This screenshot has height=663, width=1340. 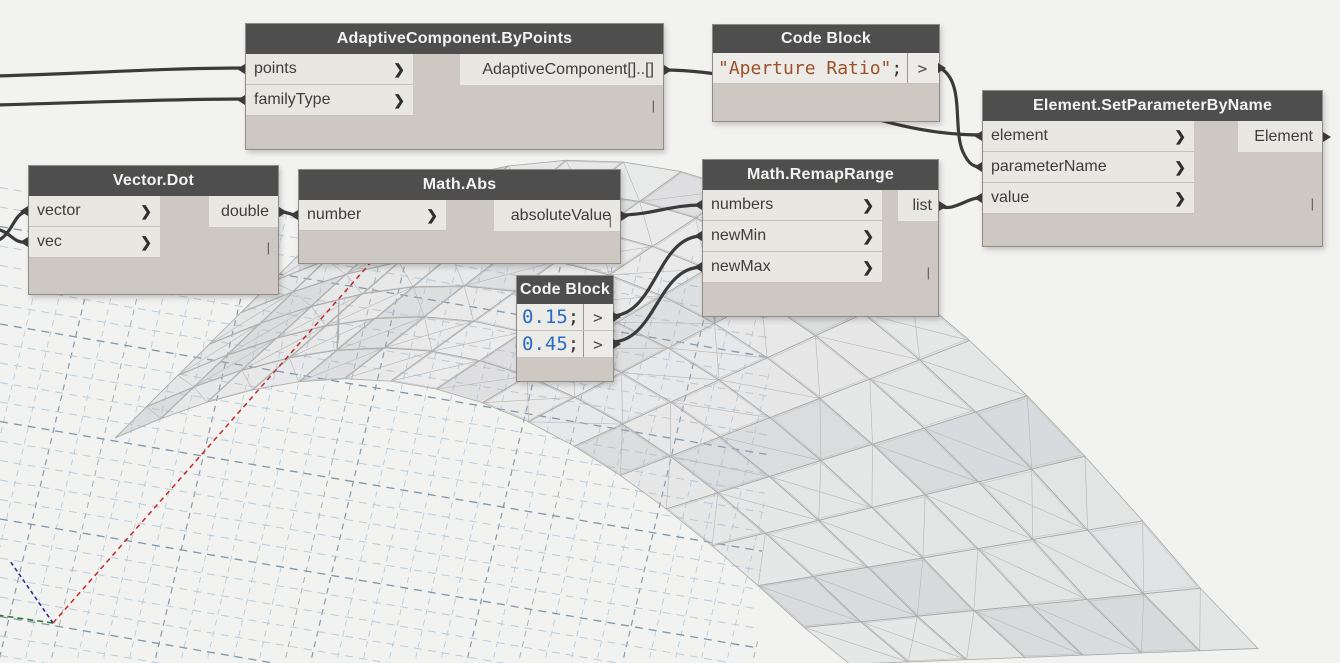 What do you see at coordinates (792, 236) in the screenshot?
I see `input-port-newmin: newMin ❯` at bounding box center [792, 236].